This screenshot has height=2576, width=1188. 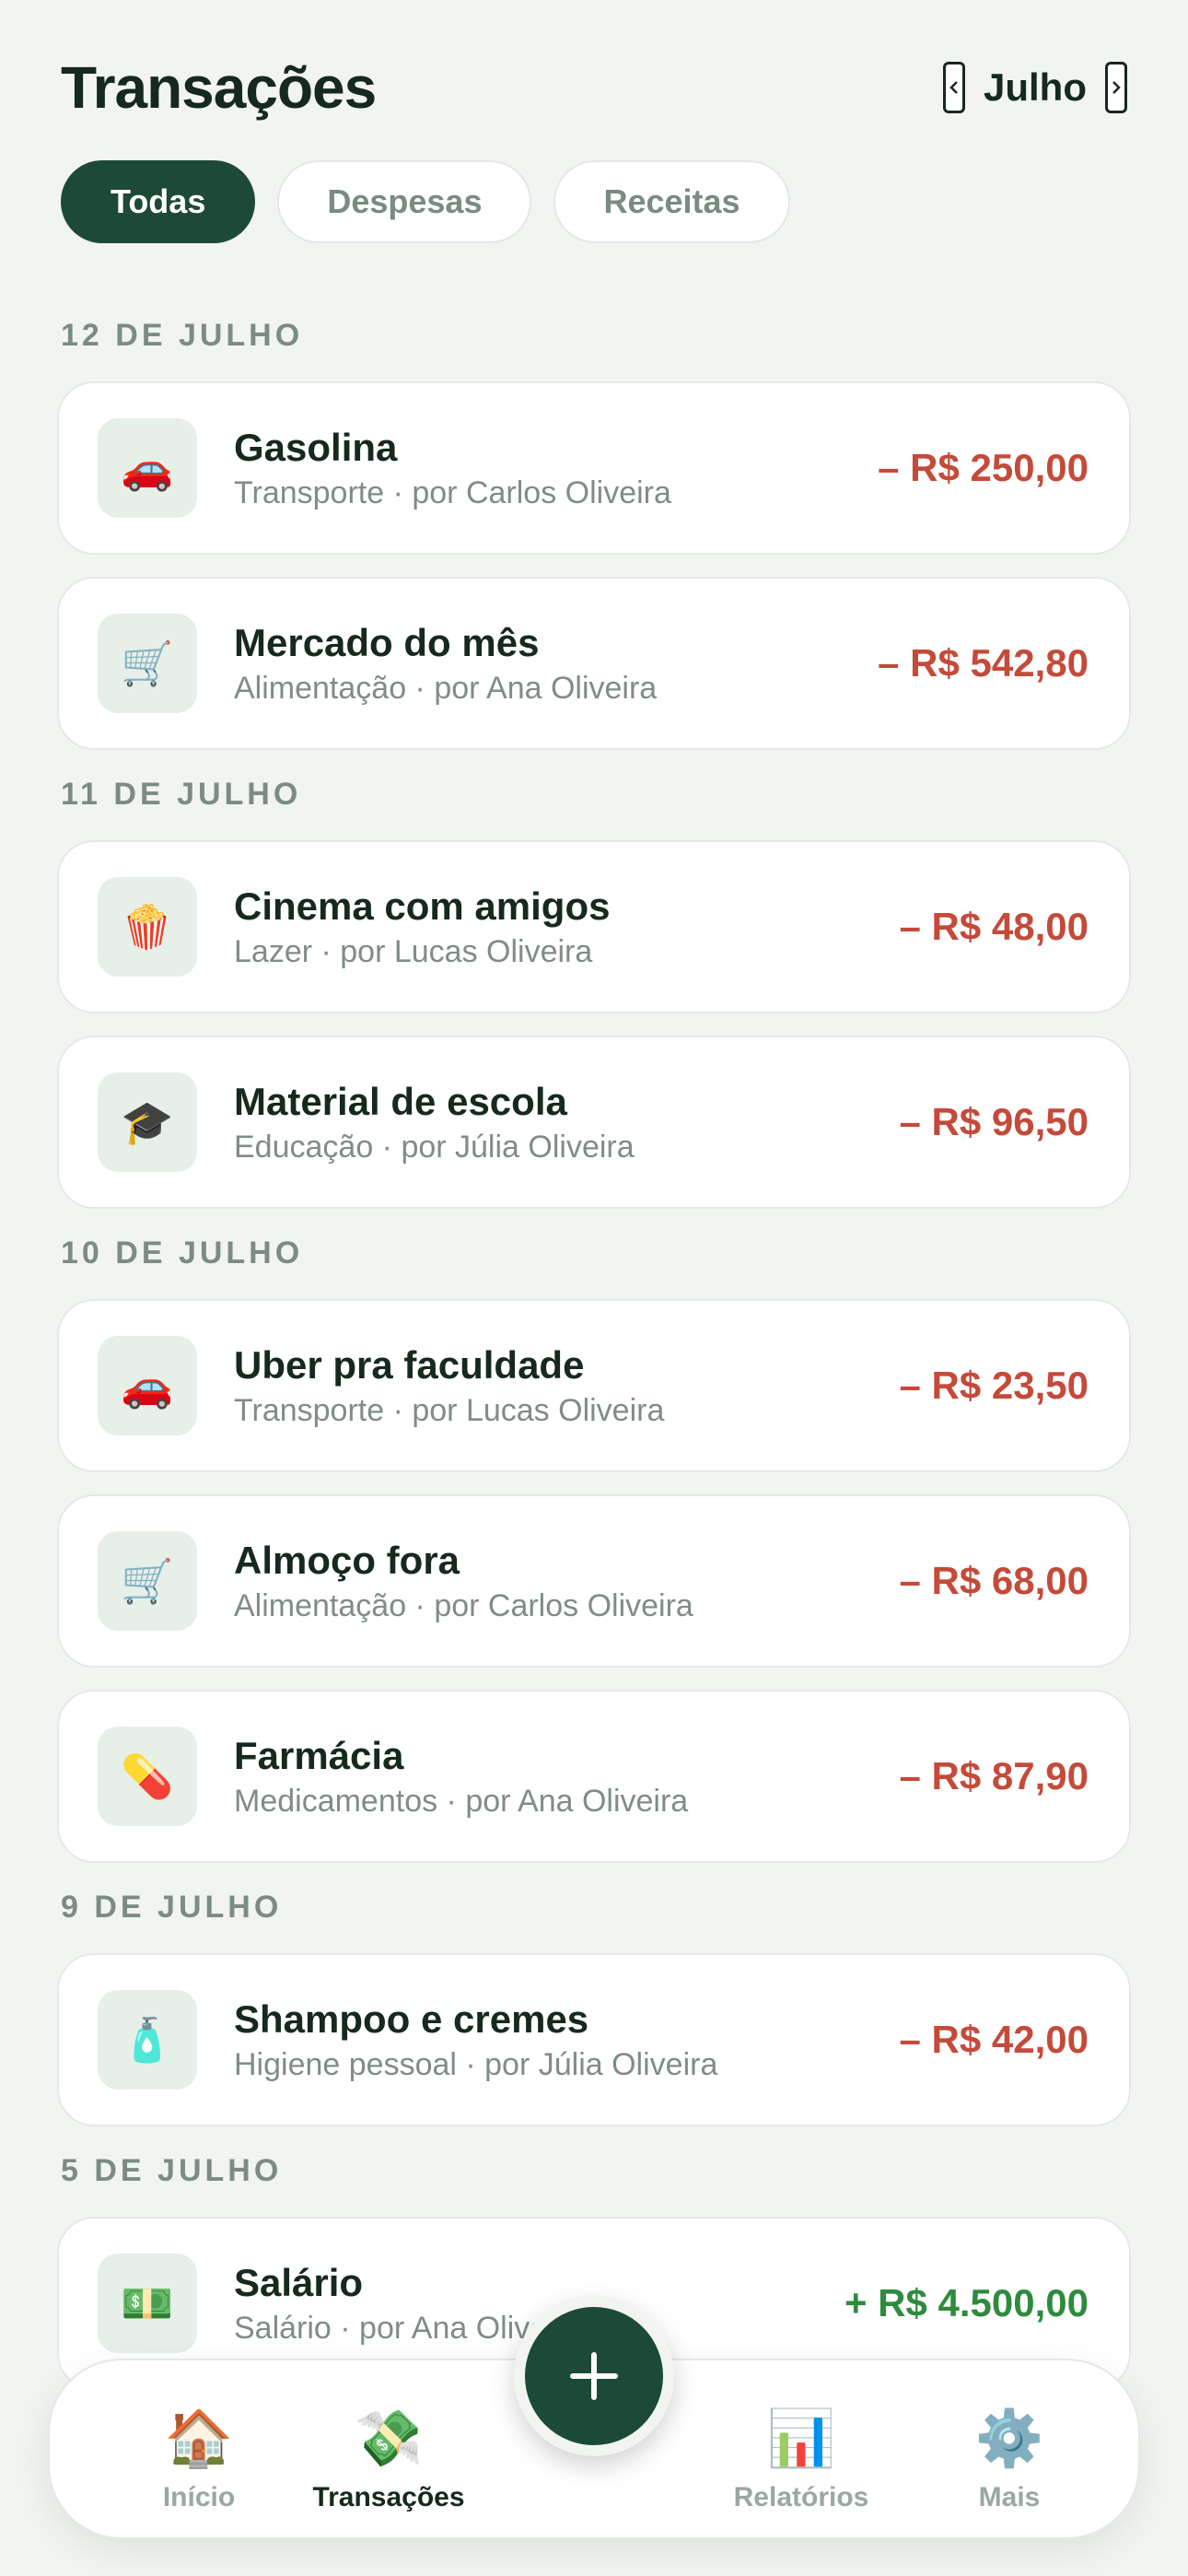 What do you see at coordinates (994, 1121) in the screenshot?
I see `transaction-amount: – R$ 96,50` at bounding box center [994, 1121].